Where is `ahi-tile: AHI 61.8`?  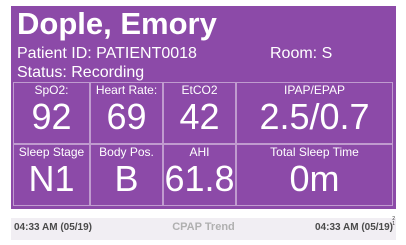
ahi-tile: AHI 61.8 is located at coordinates (199, 175).